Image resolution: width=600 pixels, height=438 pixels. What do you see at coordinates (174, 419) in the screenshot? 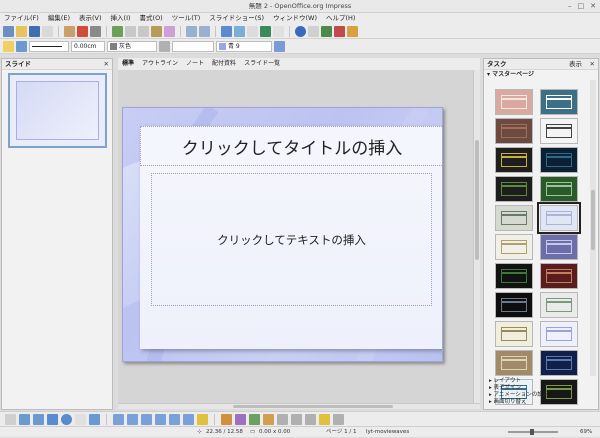
I see `flowchart-icon` at bounding box center [174, 419].